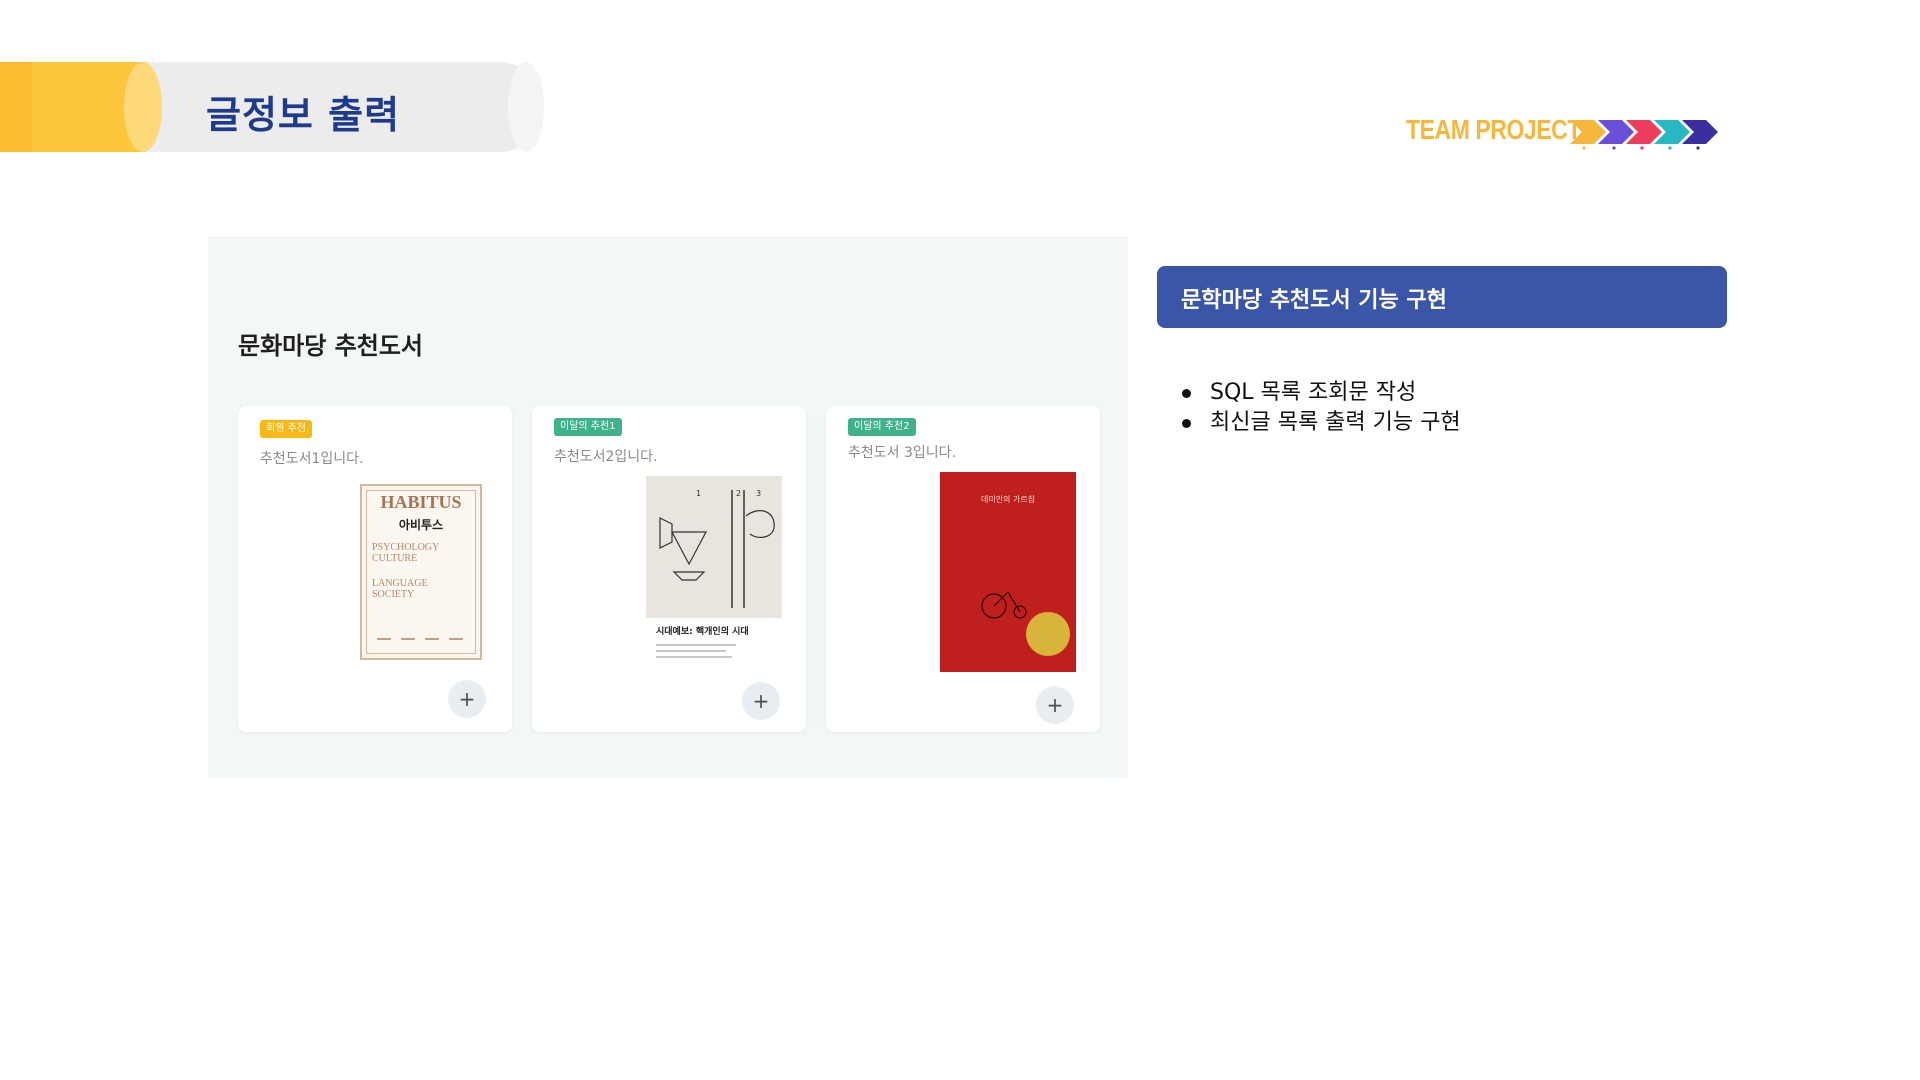 The image size is (1920, 1080). What do you see at coordinates (1335, 422) in the screenshot?
I see `bullet-text: 최신글 목록 출력 기능 구현` at bounding box center [1335, 422].